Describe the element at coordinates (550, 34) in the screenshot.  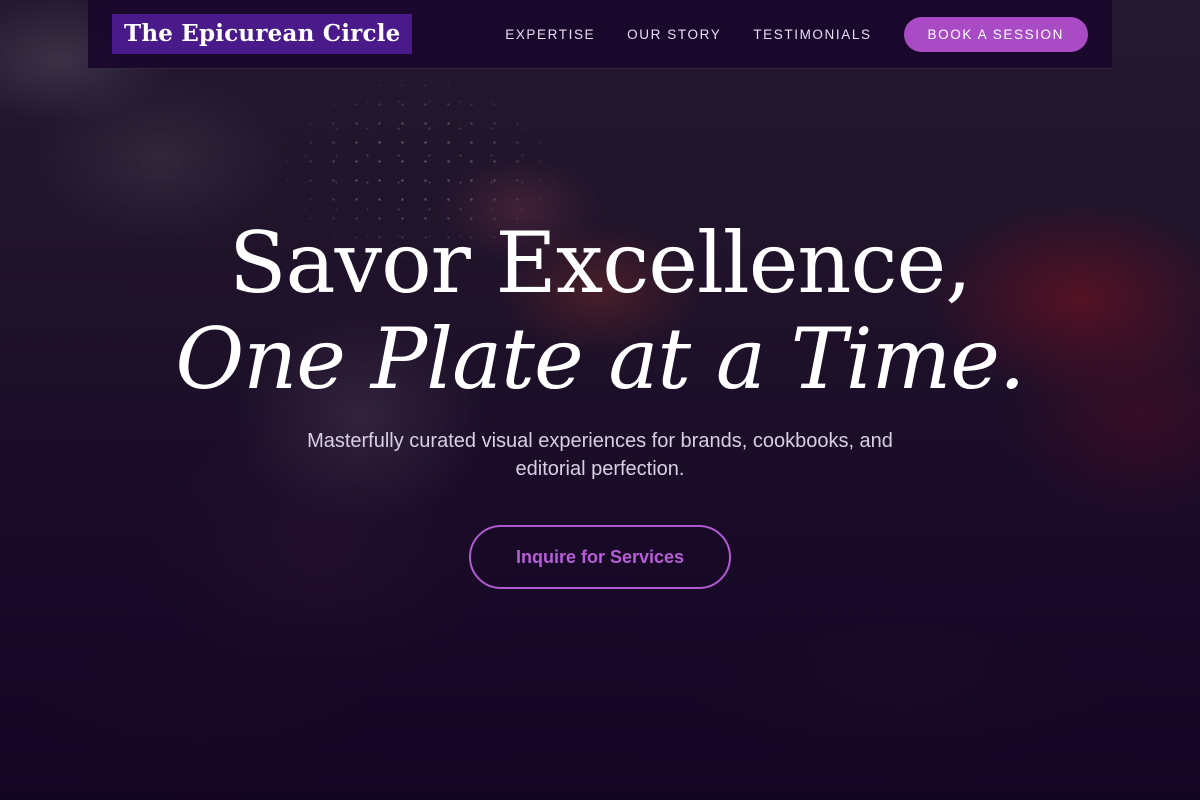
I see `nav-link-expertise: EXPERTISE` at that location.